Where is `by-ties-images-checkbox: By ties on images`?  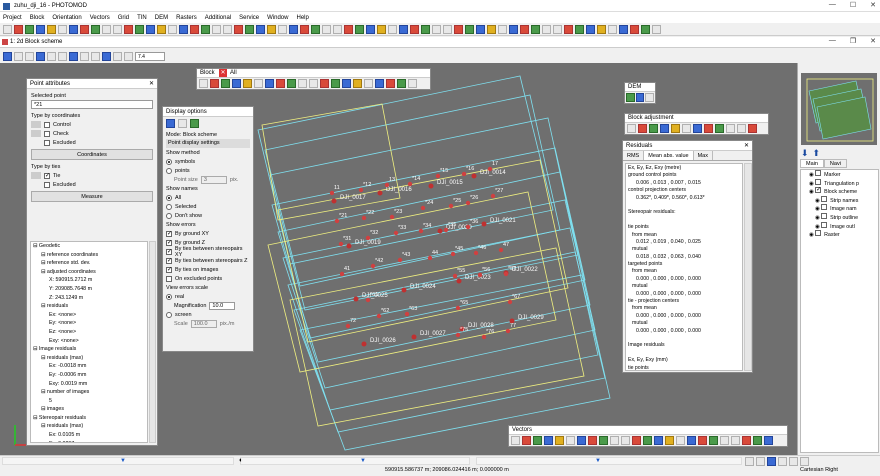
by-ties-images-checkbox: By ties on images is located at coordinates (208, 269).